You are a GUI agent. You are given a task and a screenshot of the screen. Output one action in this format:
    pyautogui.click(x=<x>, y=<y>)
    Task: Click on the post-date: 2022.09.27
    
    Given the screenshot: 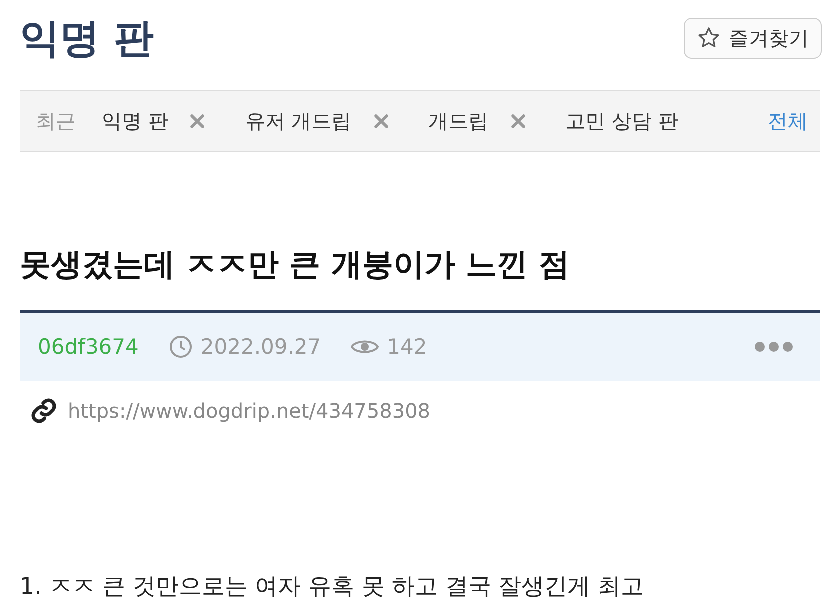 What is the action you would take?
    pyautogui.click(x=261, y=347)
    